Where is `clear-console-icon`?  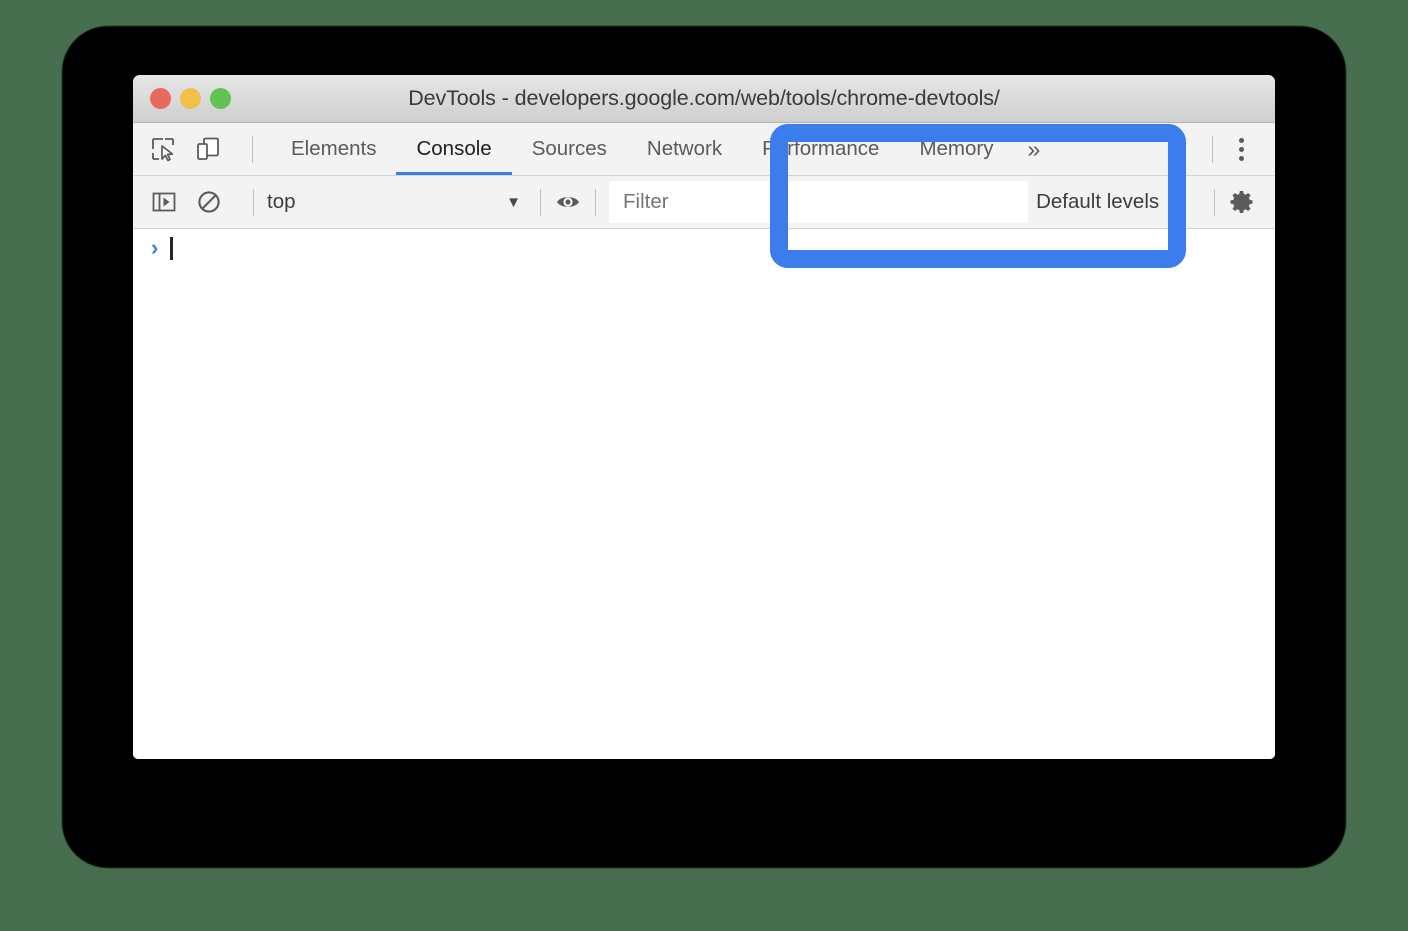
clear-console-icon is located at coordinates (209, 202).